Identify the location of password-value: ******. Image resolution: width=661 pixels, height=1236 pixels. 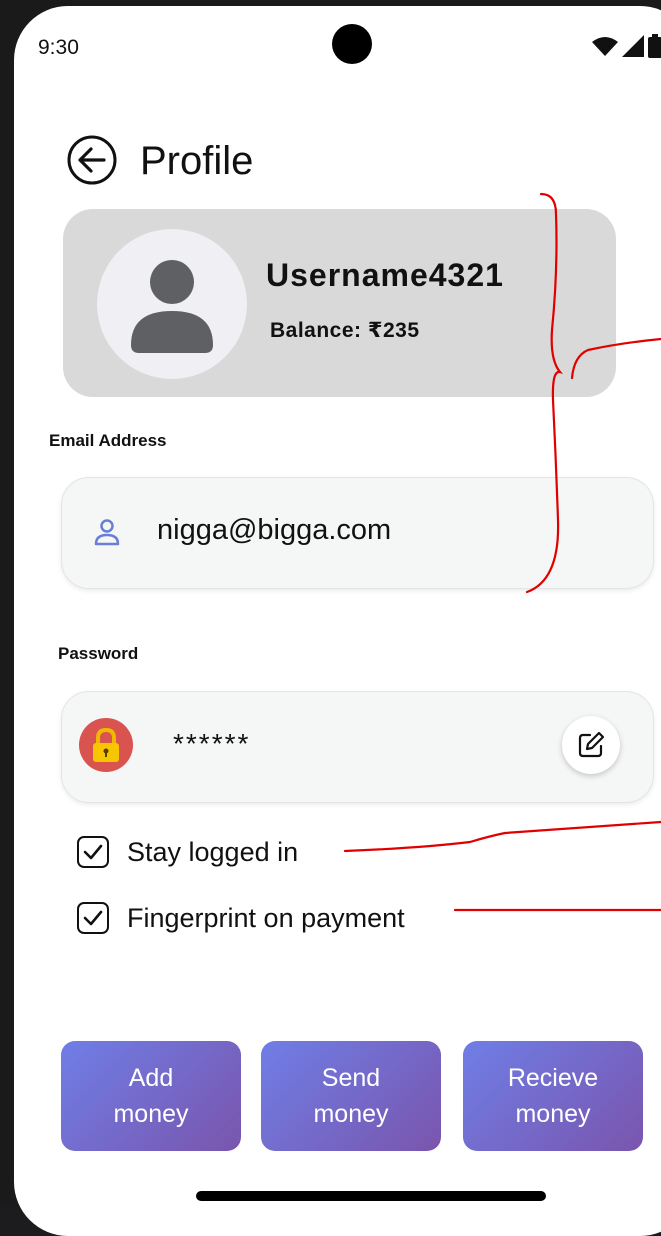
(212, 743).